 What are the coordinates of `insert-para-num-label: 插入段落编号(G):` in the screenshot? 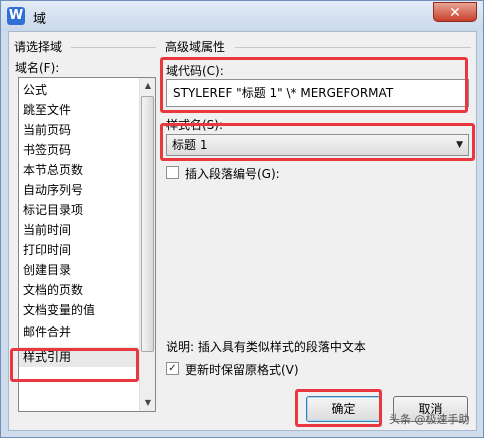 It's located at (232, 173).